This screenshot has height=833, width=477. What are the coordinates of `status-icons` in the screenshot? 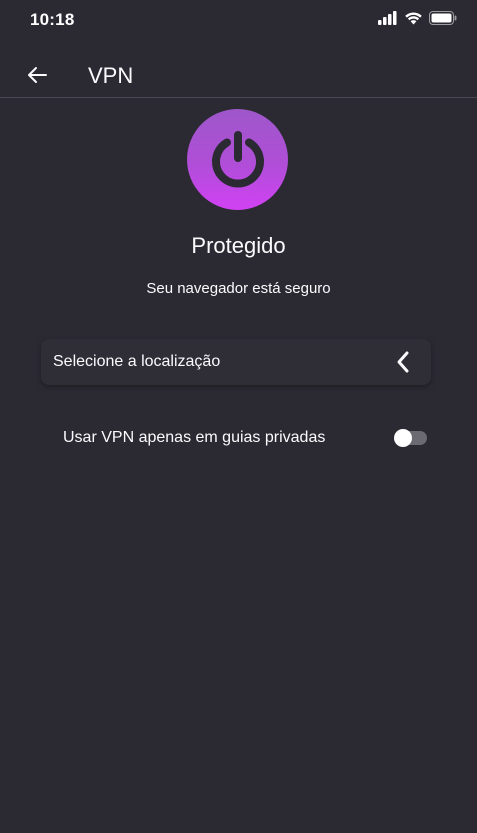 It's located at (417, 18).